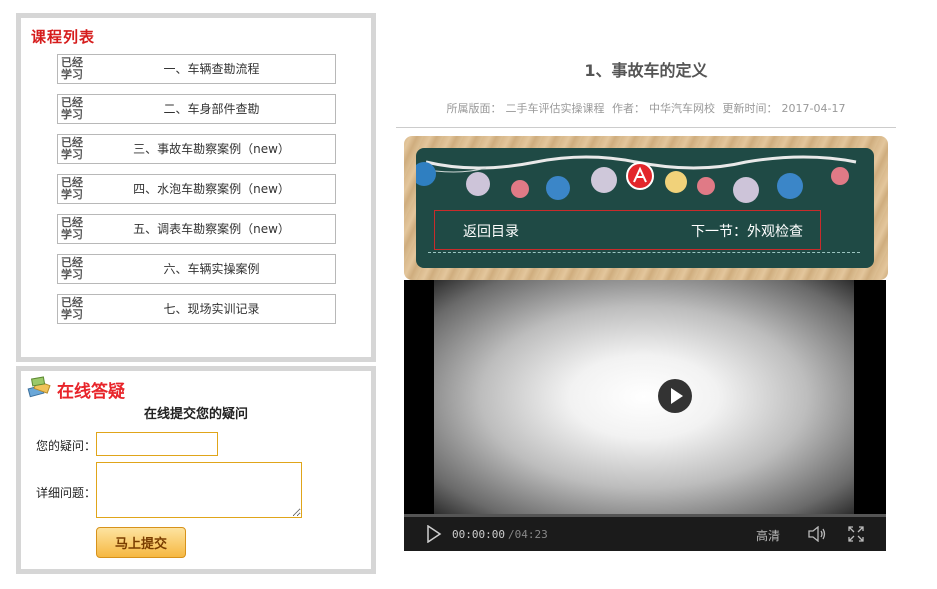 The image size is (937, 589). Describe the element at coordinates (491, 231) in the screenshot. I see `back-to-catalog-link: 返回目录` at that location.